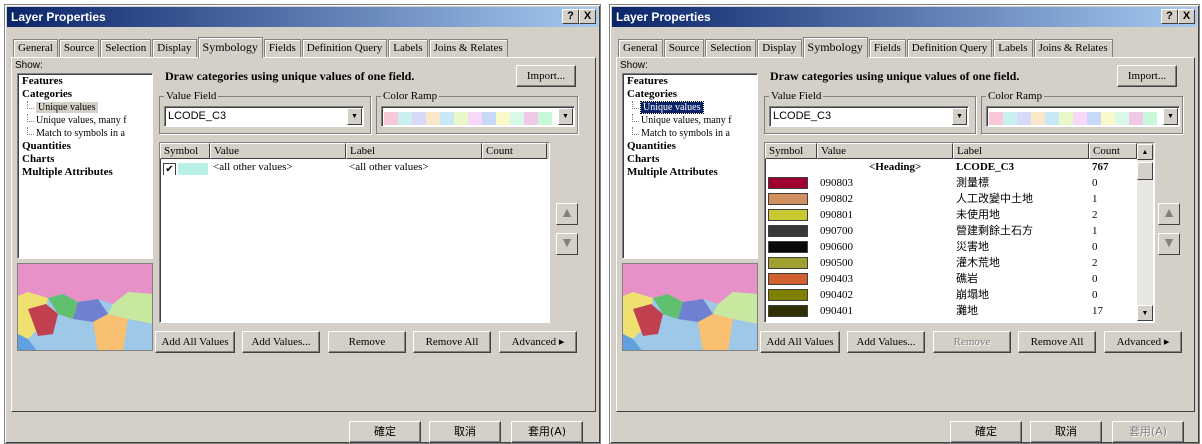  I want to click on table-row: ✔ <all other values> <all other values>, so click(354, 167).